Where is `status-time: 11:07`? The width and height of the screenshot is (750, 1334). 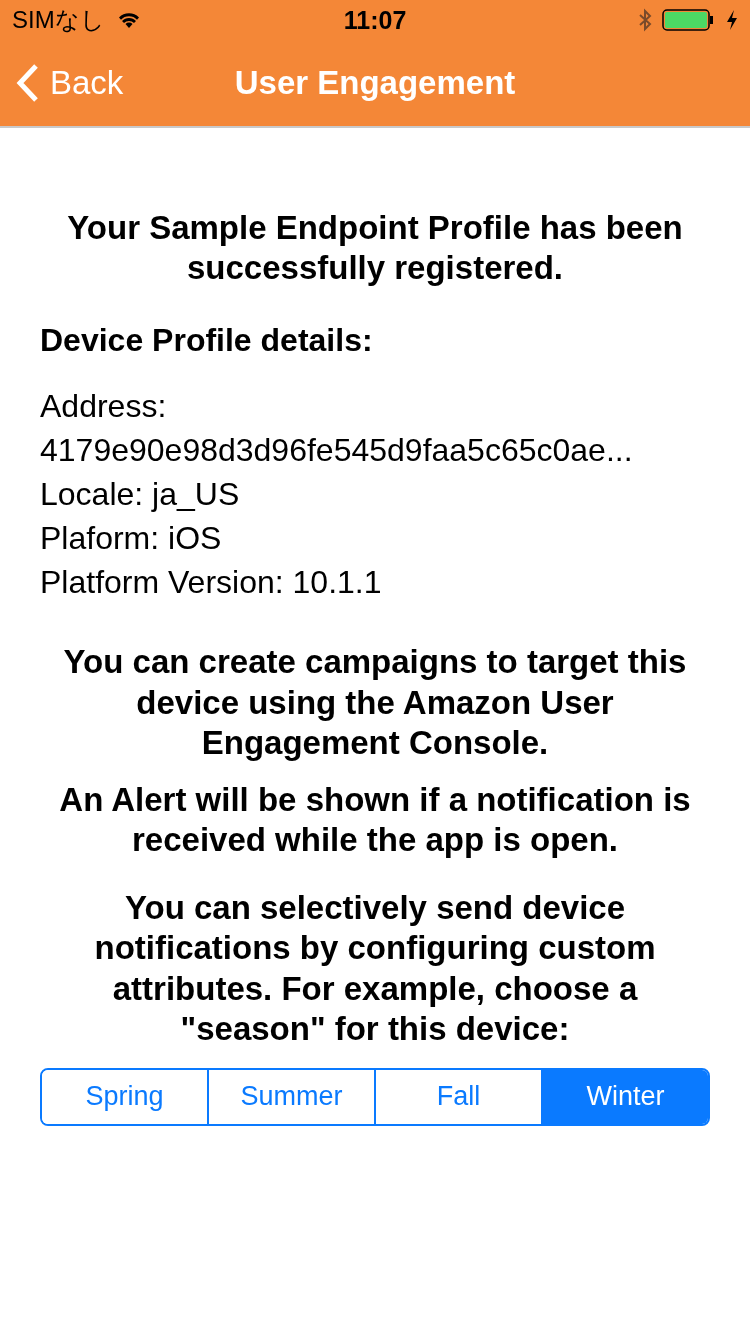 status-time: 11:07 is located at coordinates (375, 20).